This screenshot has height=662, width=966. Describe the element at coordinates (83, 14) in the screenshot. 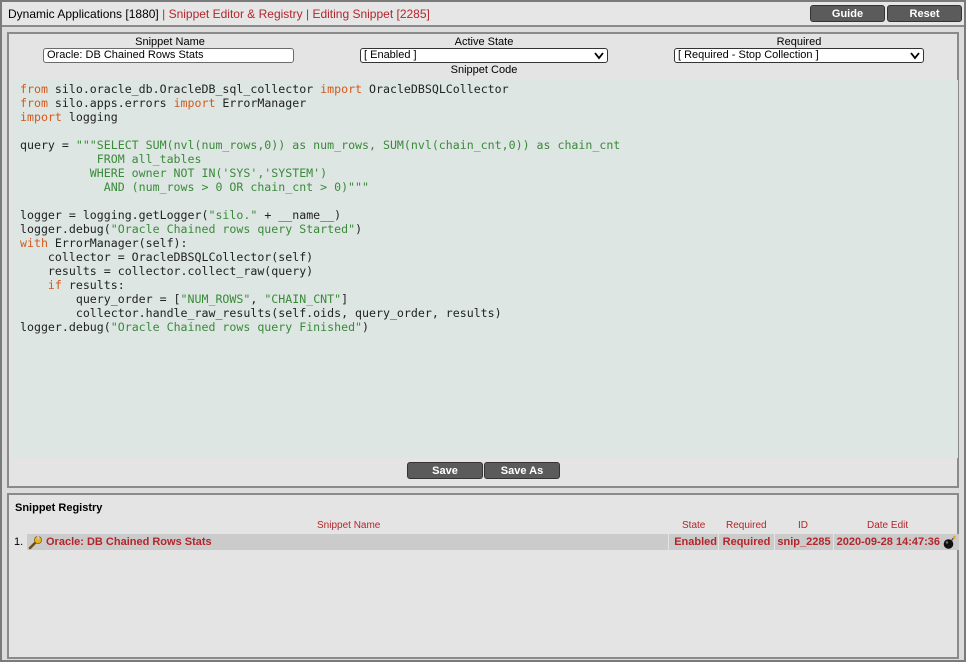

I see `breadcrumb-dynamic-applications: Dynamic Applications [1880]` at that location.